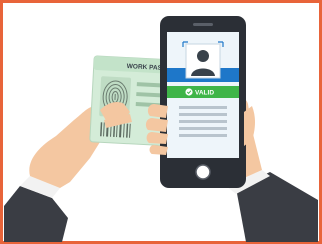  What do you see at coordinates (203, 61) in the screenshot?
I see `user-avatar-icon` at bounding box center [203, 61].